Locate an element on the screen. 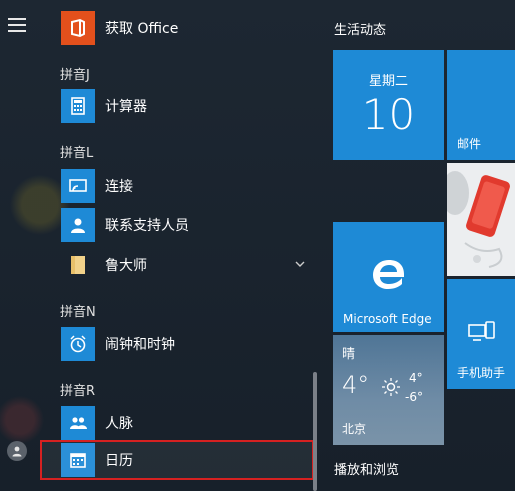 The image size is (515, 491). group-header-l: 拼音L is located at coordinates (76, 151).